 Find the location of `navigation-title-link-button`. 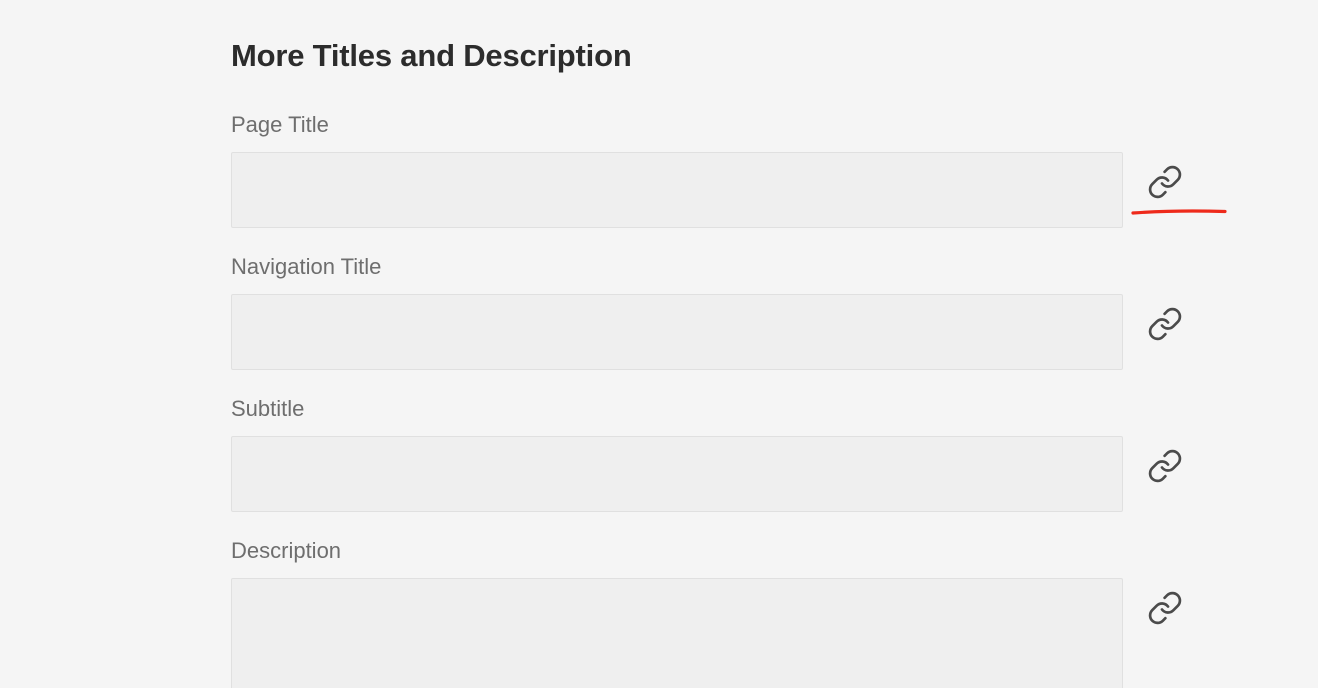

navigation-title-link-button is located at coordinates (1165, 326).